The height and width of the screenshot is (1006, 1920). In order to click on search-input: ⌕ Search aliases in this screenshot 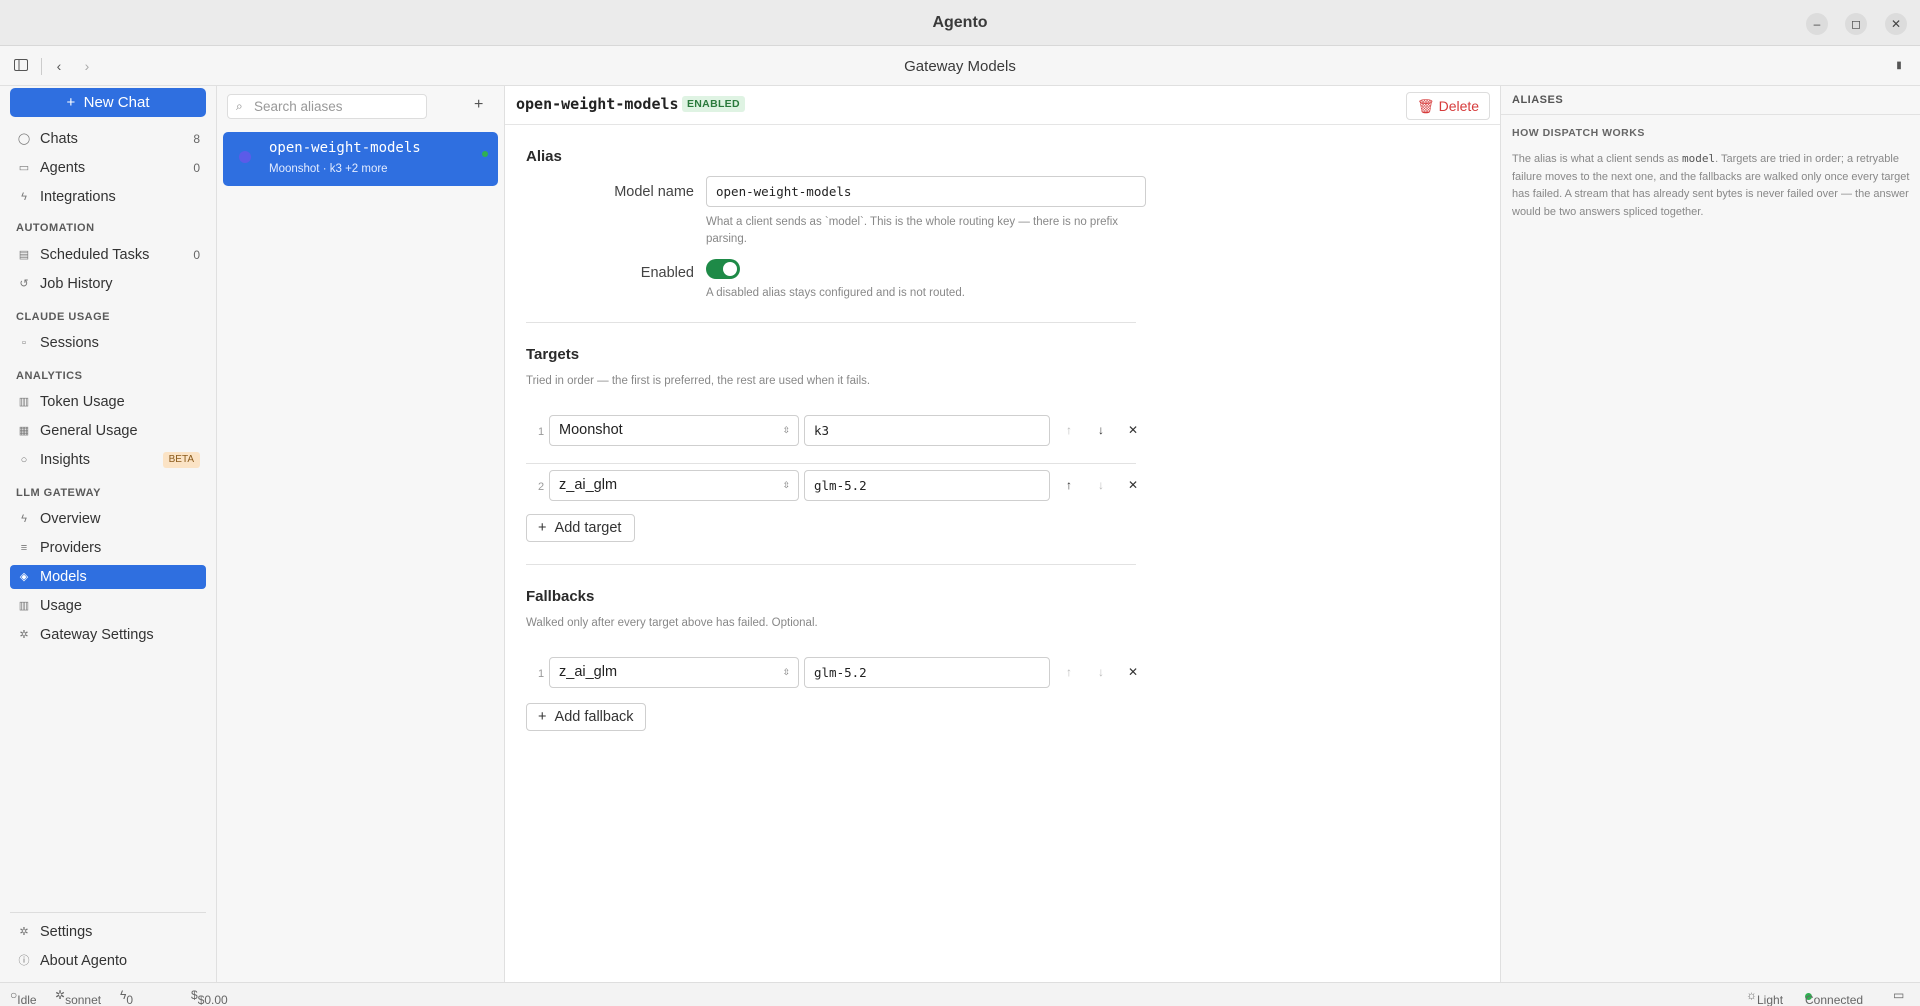, I will do `click(327, 106)`.